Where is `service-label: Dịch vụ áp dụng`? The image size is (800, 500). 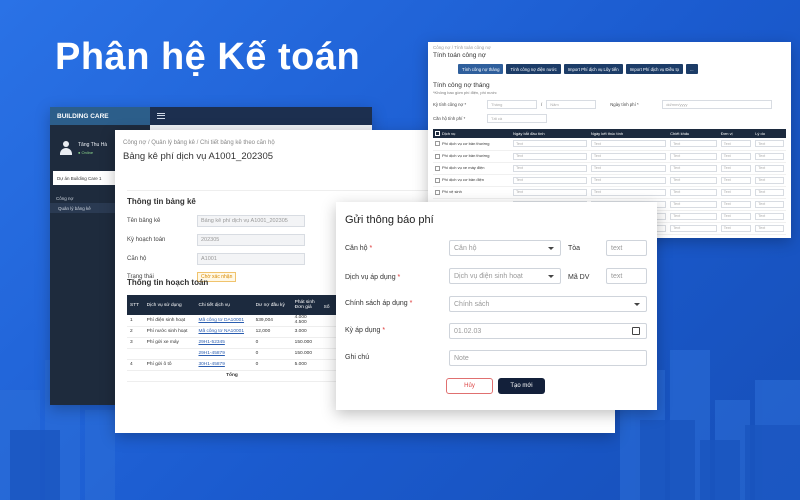 service-label: Dịch vụ áp dụng is located at coordinates (370, 277).